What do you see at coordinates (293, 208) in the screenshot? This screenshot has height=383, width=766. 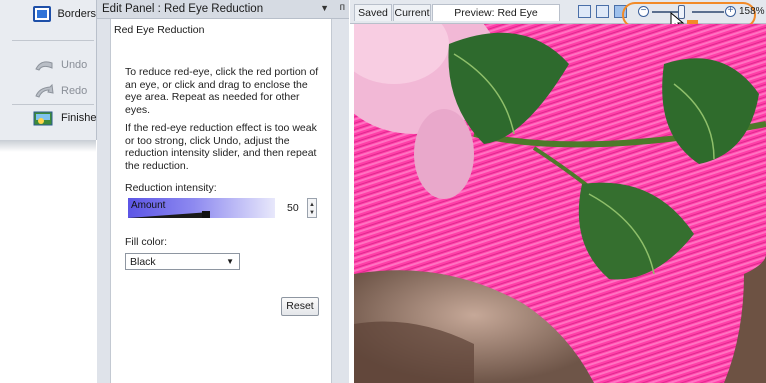 I see `amount-value: 50` at bounding box center [293, 208].